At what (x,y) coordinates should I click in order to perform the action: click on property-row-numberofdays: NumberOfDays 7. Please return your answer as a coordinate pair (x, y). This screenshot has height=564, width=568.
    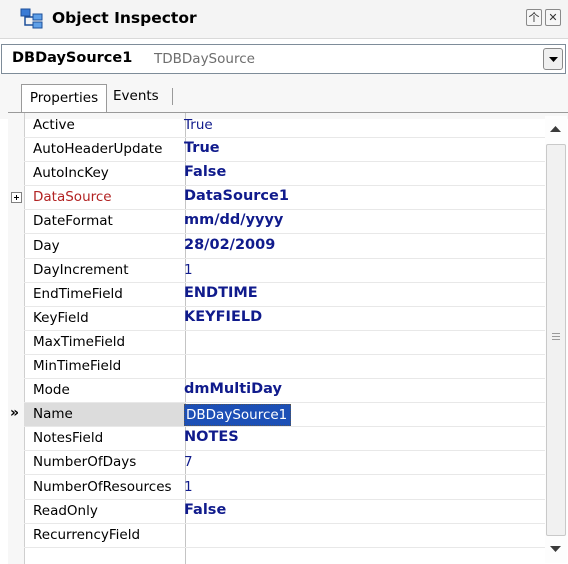
    Looking at the image, I should click on (276, 463).